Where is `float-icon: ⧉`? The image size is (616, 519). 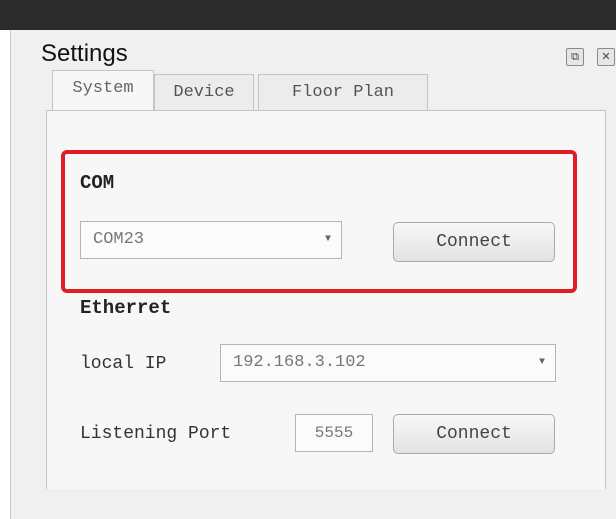 float-icon: ⧉ is located at coordinates (575, 57).